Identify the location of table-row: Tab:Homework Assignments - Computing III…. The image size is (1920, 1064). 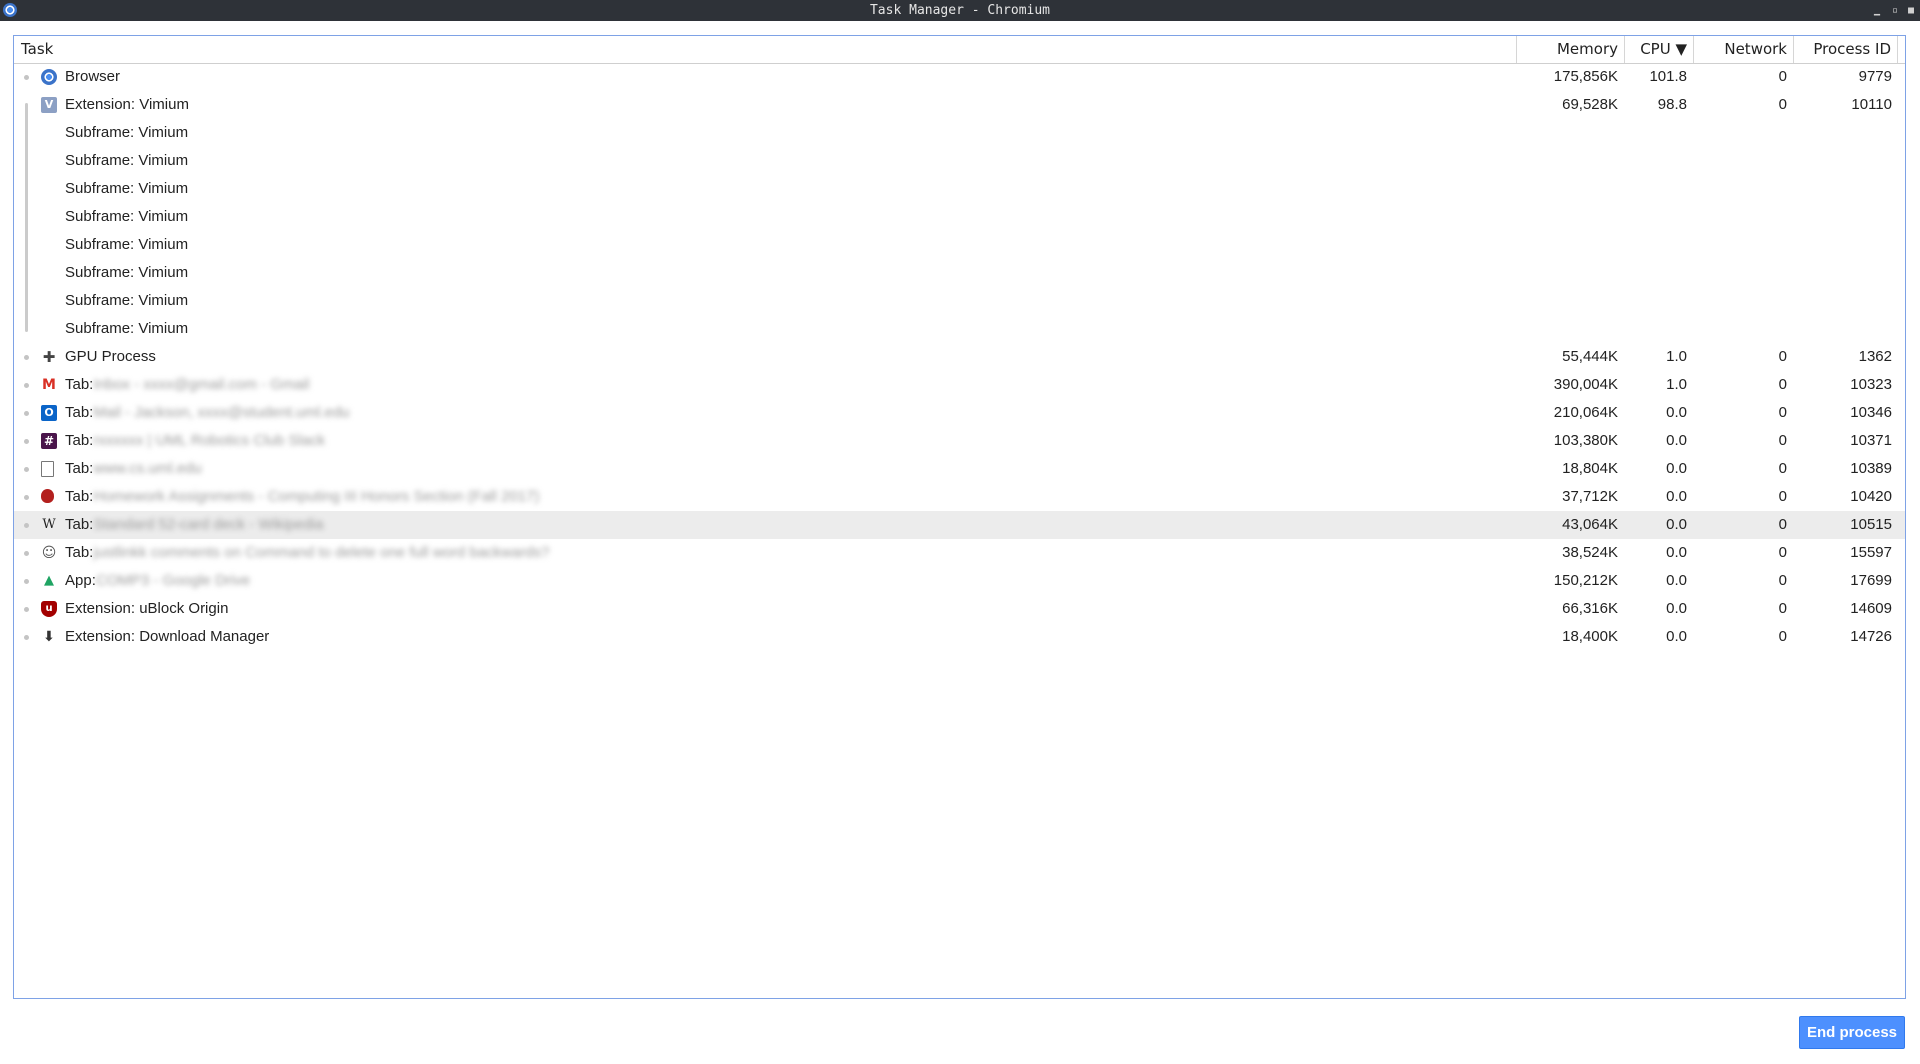
(959, 497).